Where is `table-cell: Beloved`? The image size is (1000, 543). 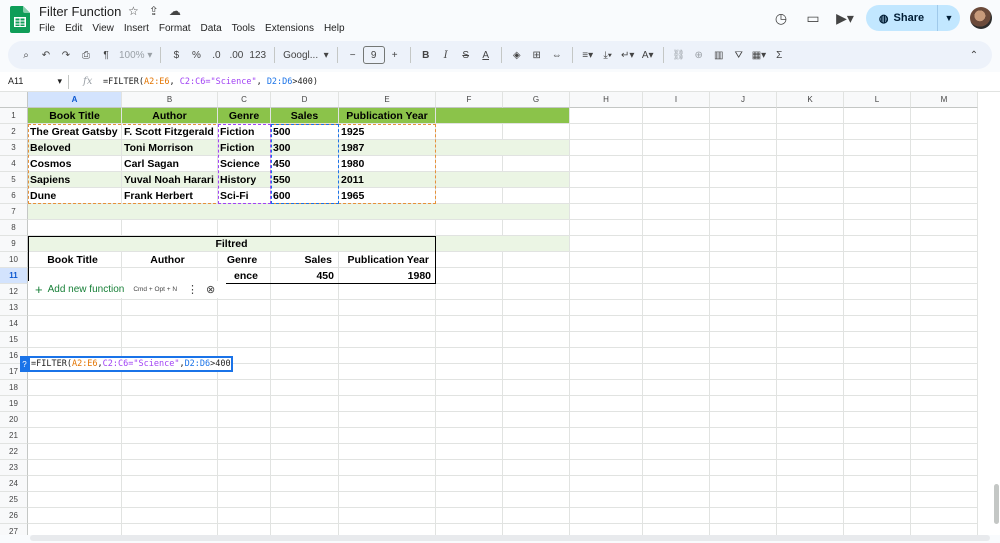 table-cell: Beloved is located at coordinates (75, 148).